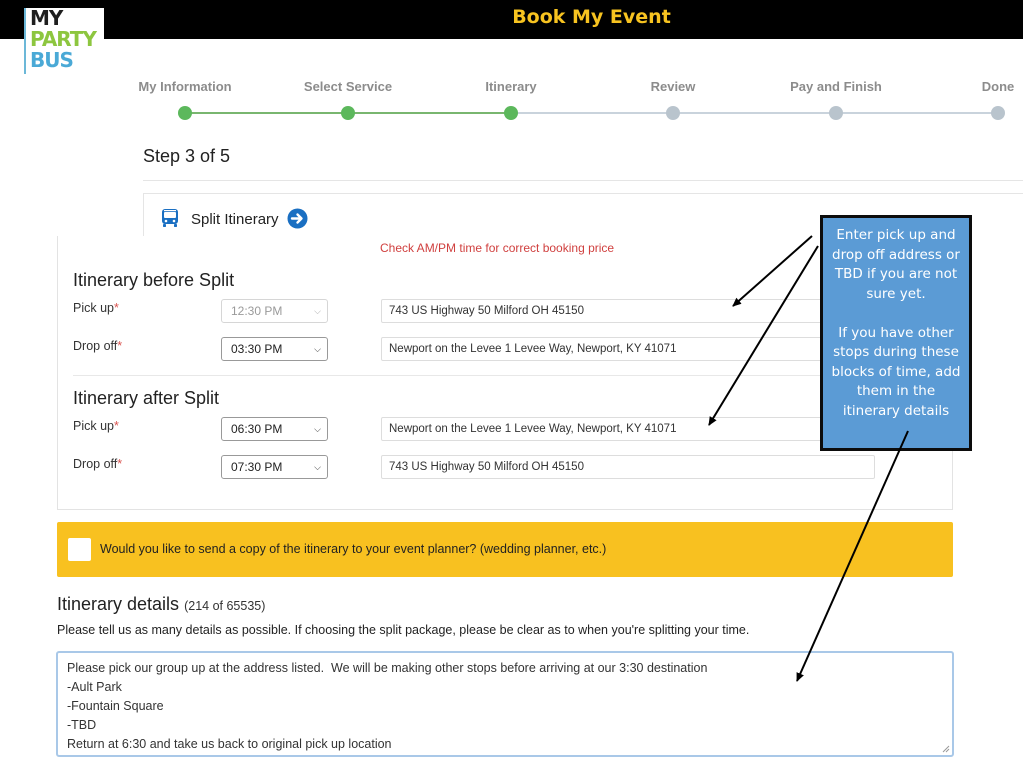  Describe the element at coordinates (772, 271) in the screenshot. I see `arrow-to-pickup-address` at that location.